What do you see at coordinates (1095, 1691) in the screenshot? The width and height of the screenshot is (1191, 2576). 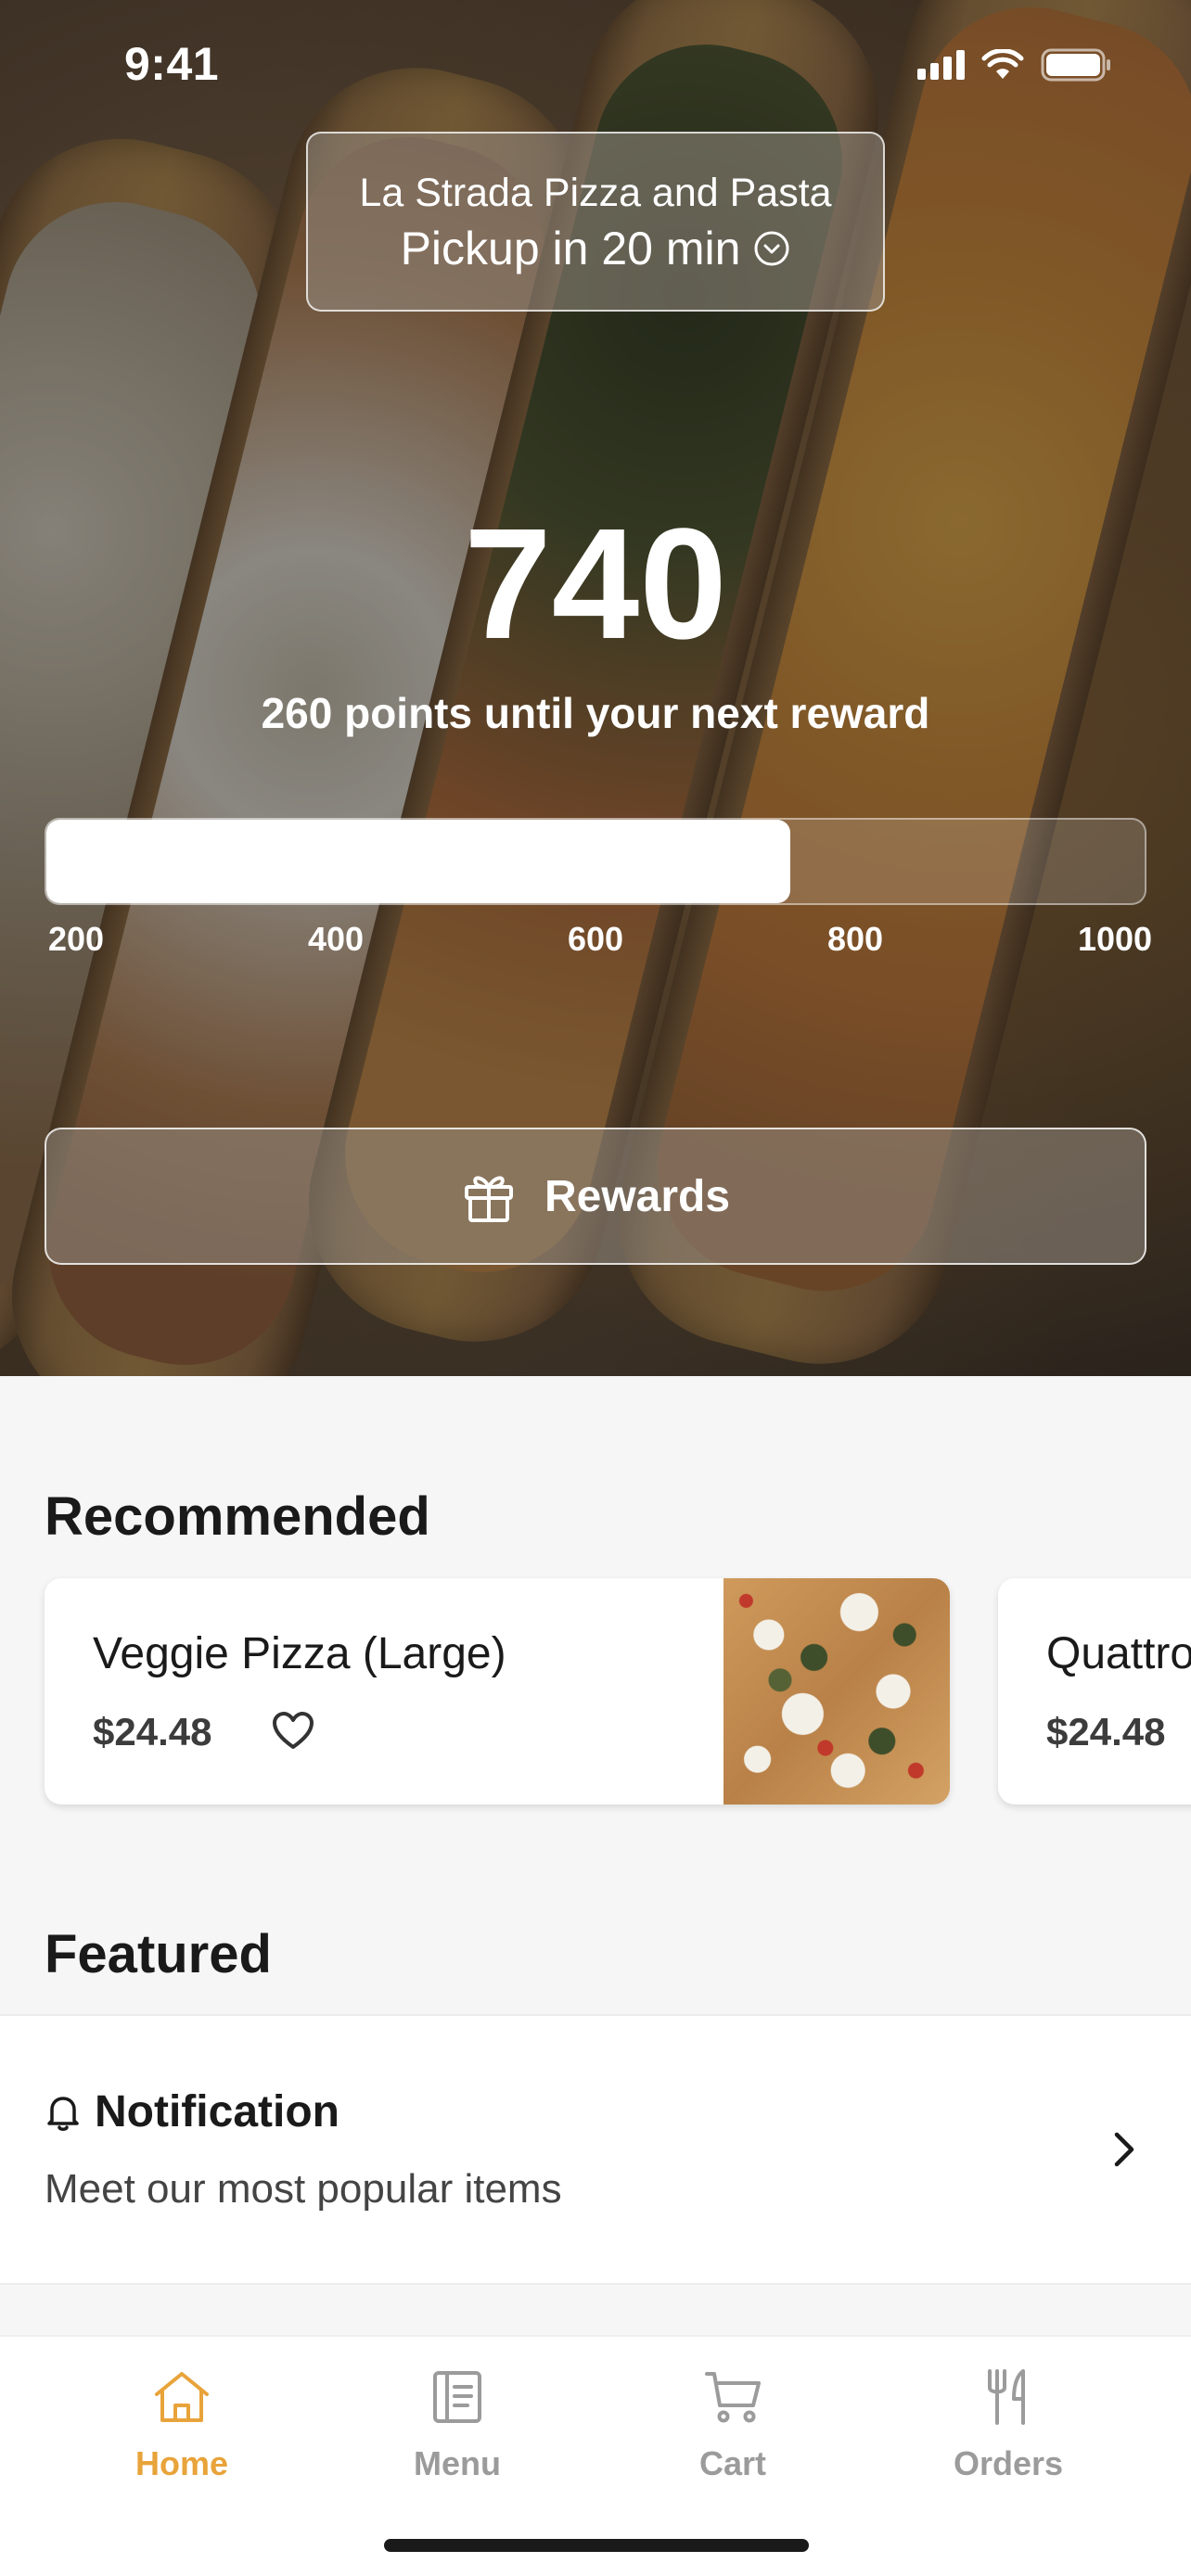 I see `recommended-card: Quattro $24.48` at bounding box center [1095, 1691].